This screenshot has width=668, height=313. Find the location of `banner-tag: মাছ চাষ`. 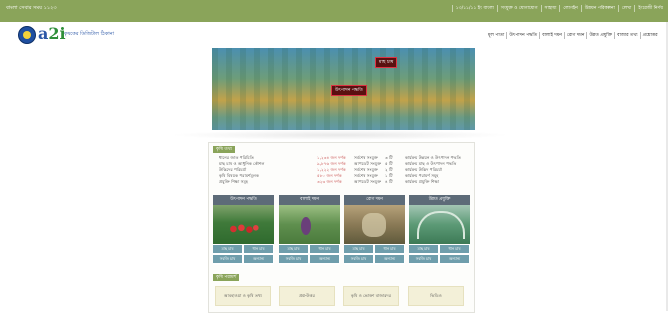

banner-tag: মাছ চাষ is located at coordinates (386, 62).